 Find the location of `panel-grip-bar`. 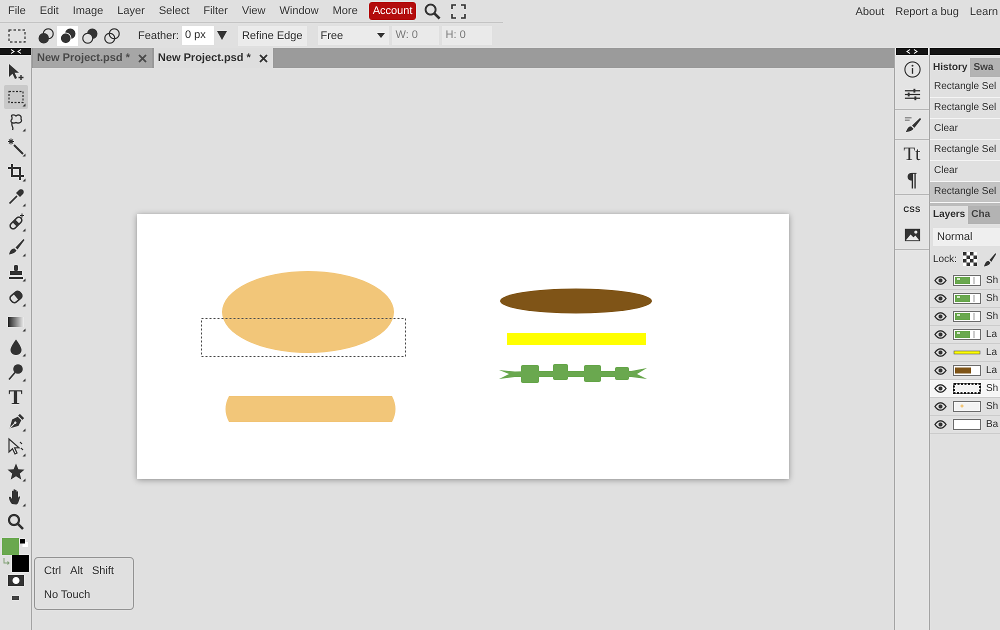

panel-grip-bar is located at coordinates (965, 51).